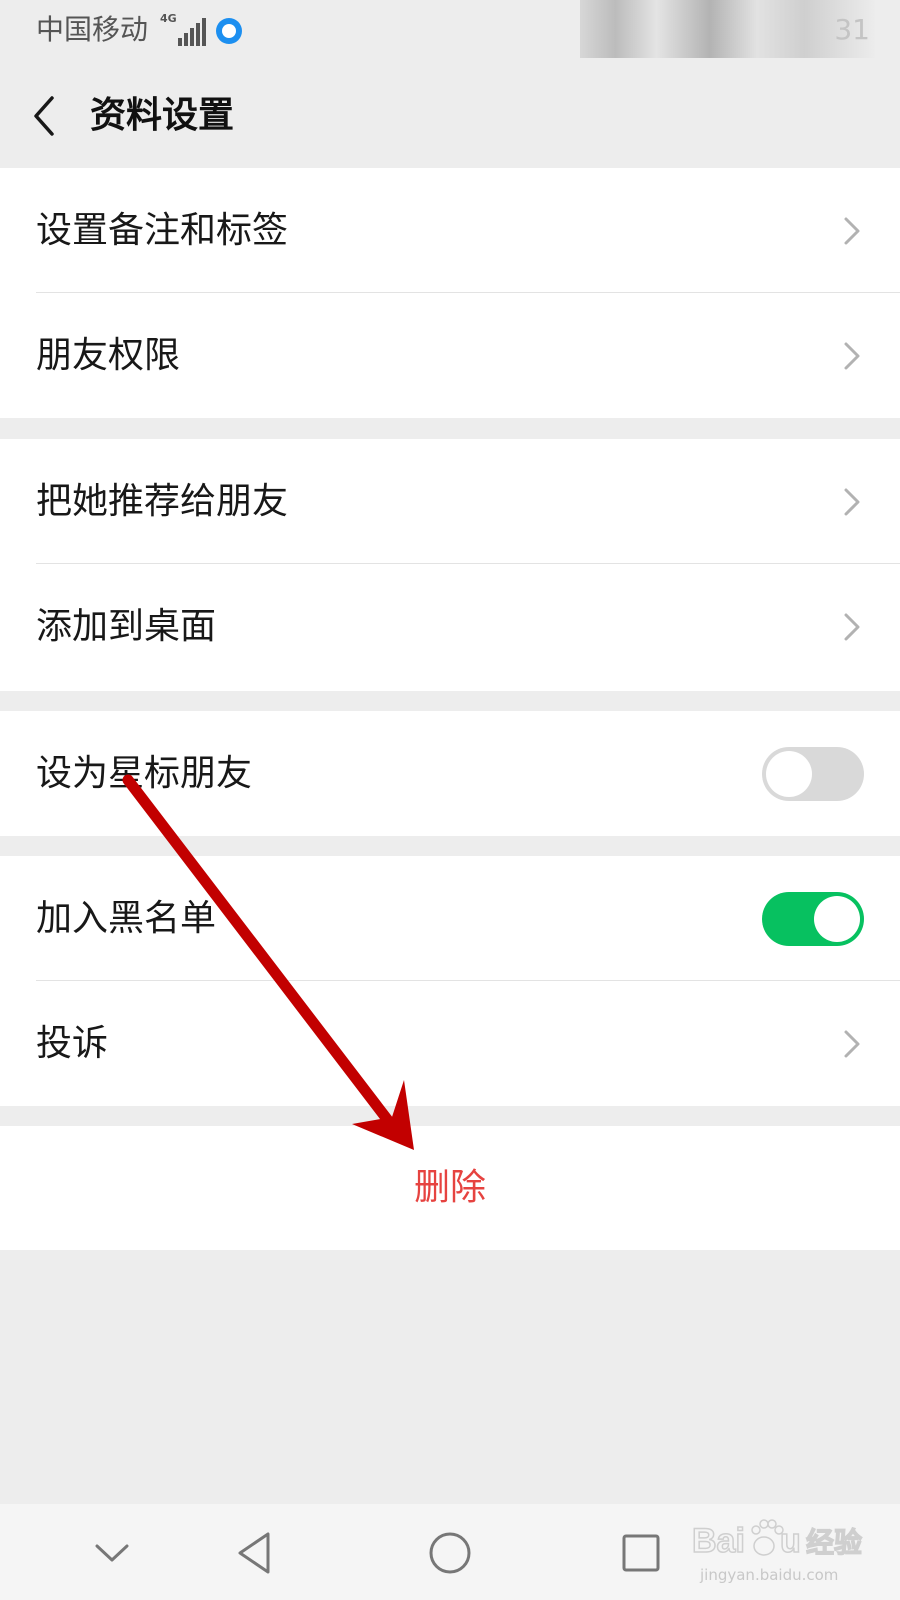  What do you see at coordinates (126, 626) in the screenshot?
I see `row-label: 添加到桌面` at bounding box center [126, 626].